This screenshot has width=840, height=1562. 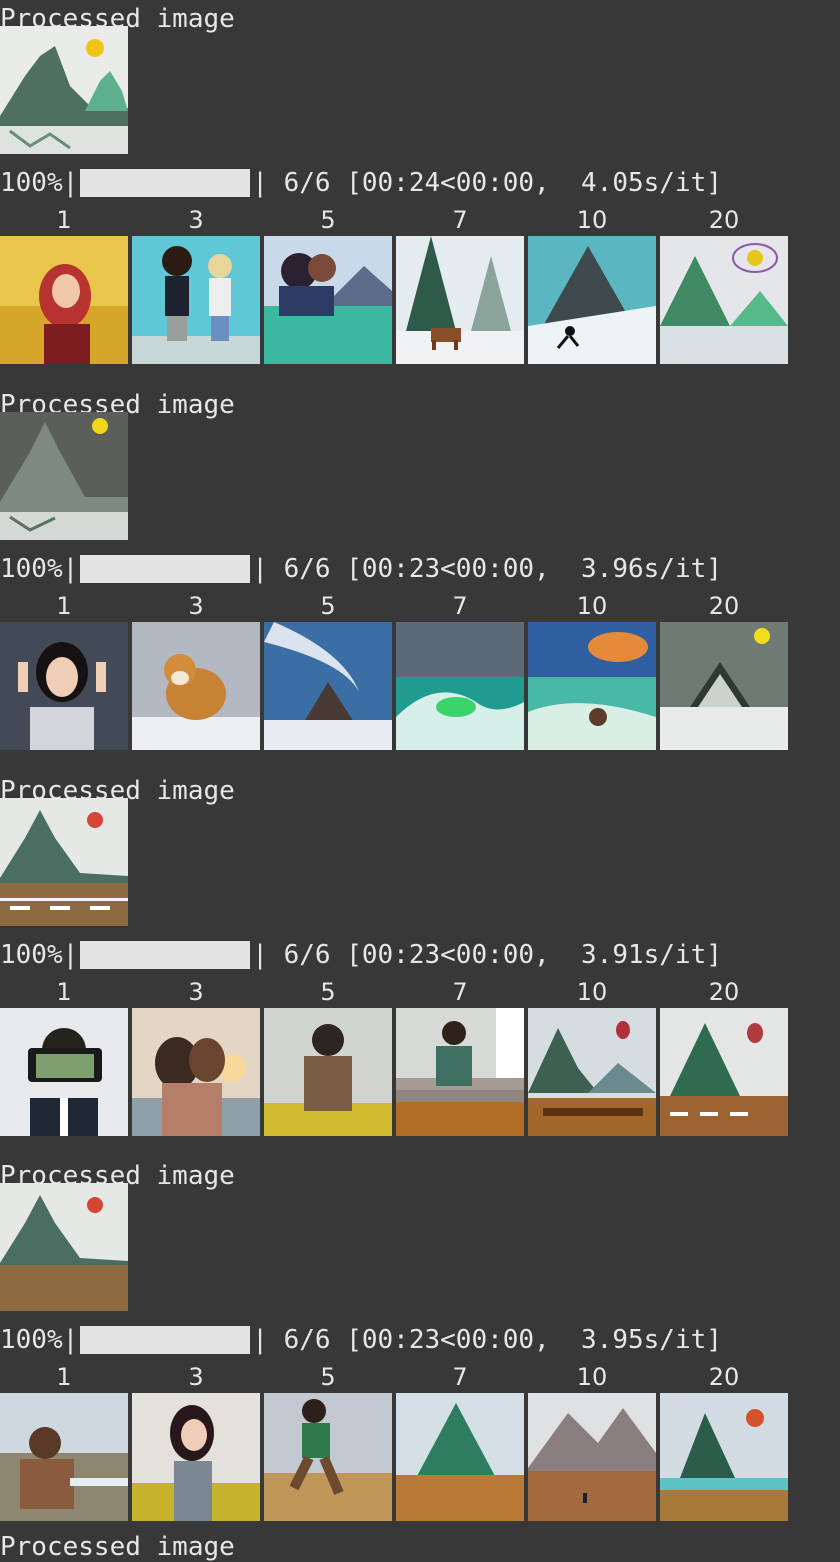 I want to click on thumbnail-ocean-wave, so click(x=460, y=686).